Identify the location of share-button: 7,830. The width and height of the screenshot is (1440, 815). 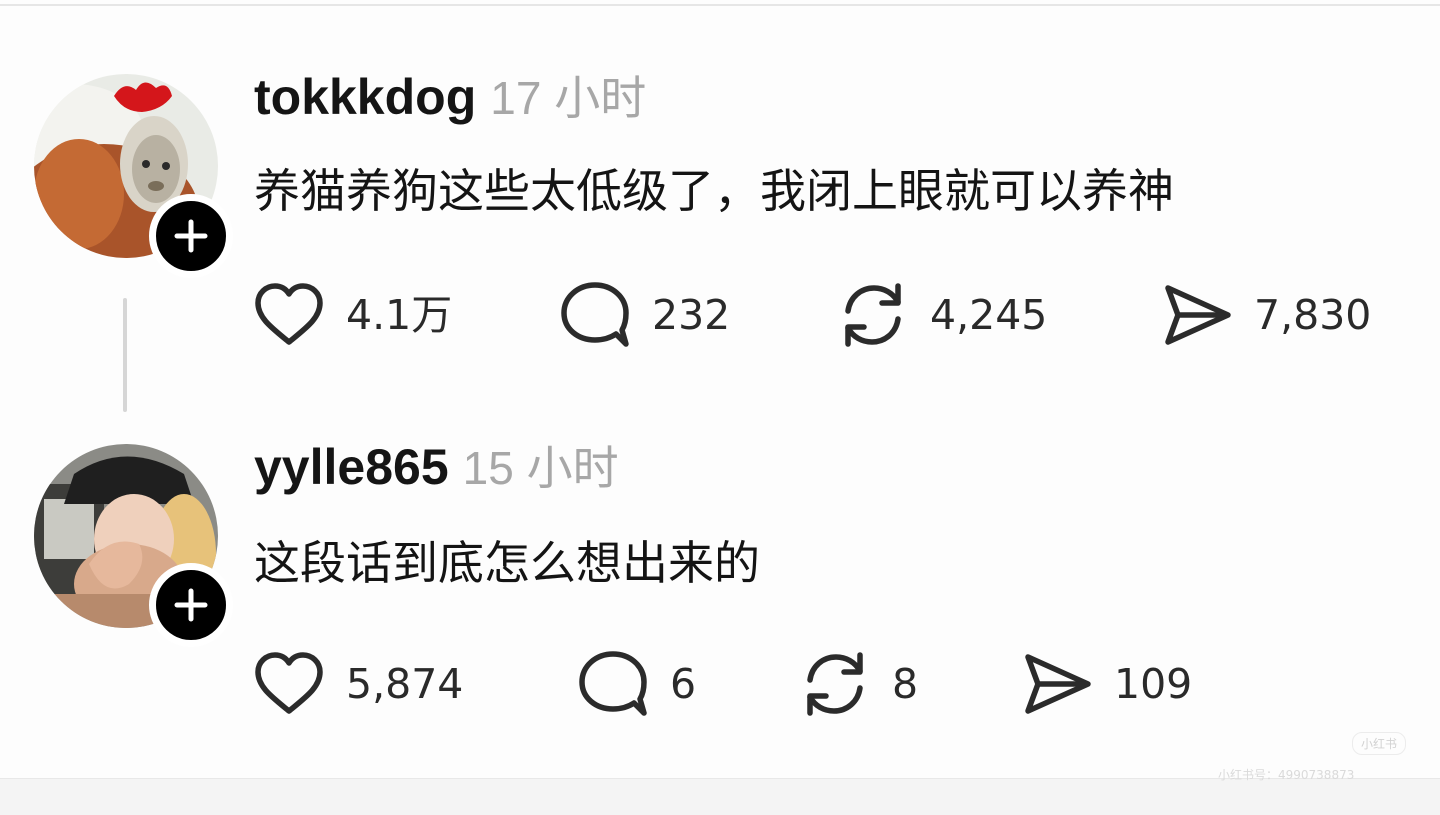
(1265, 315).